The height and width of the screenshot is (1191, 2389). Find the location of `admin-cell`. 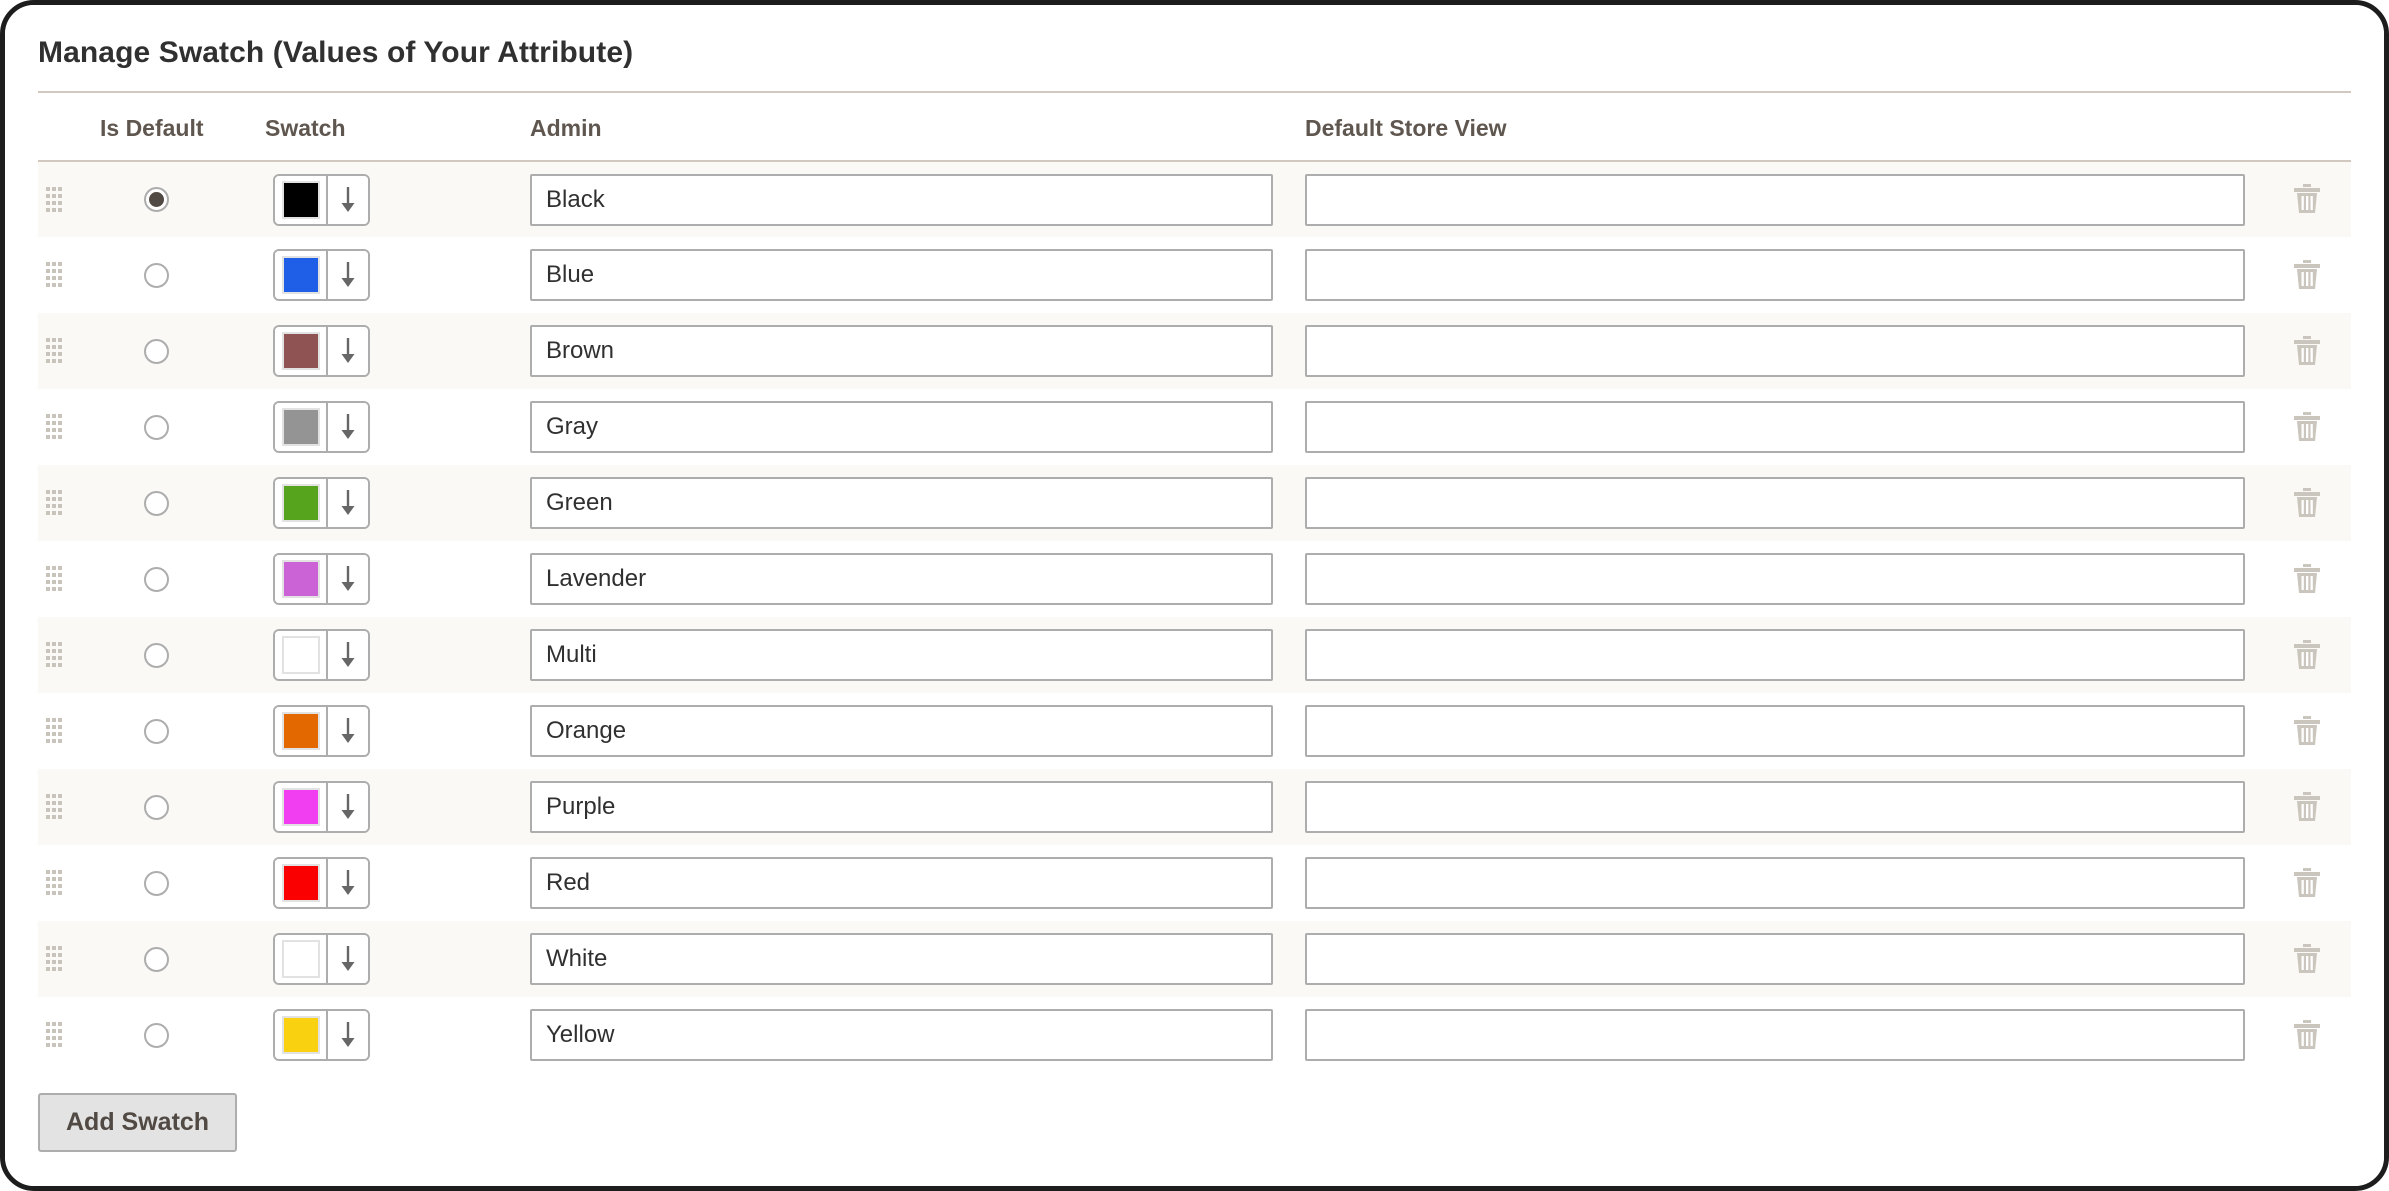

admin-cell is located at coordinates (917, 579).